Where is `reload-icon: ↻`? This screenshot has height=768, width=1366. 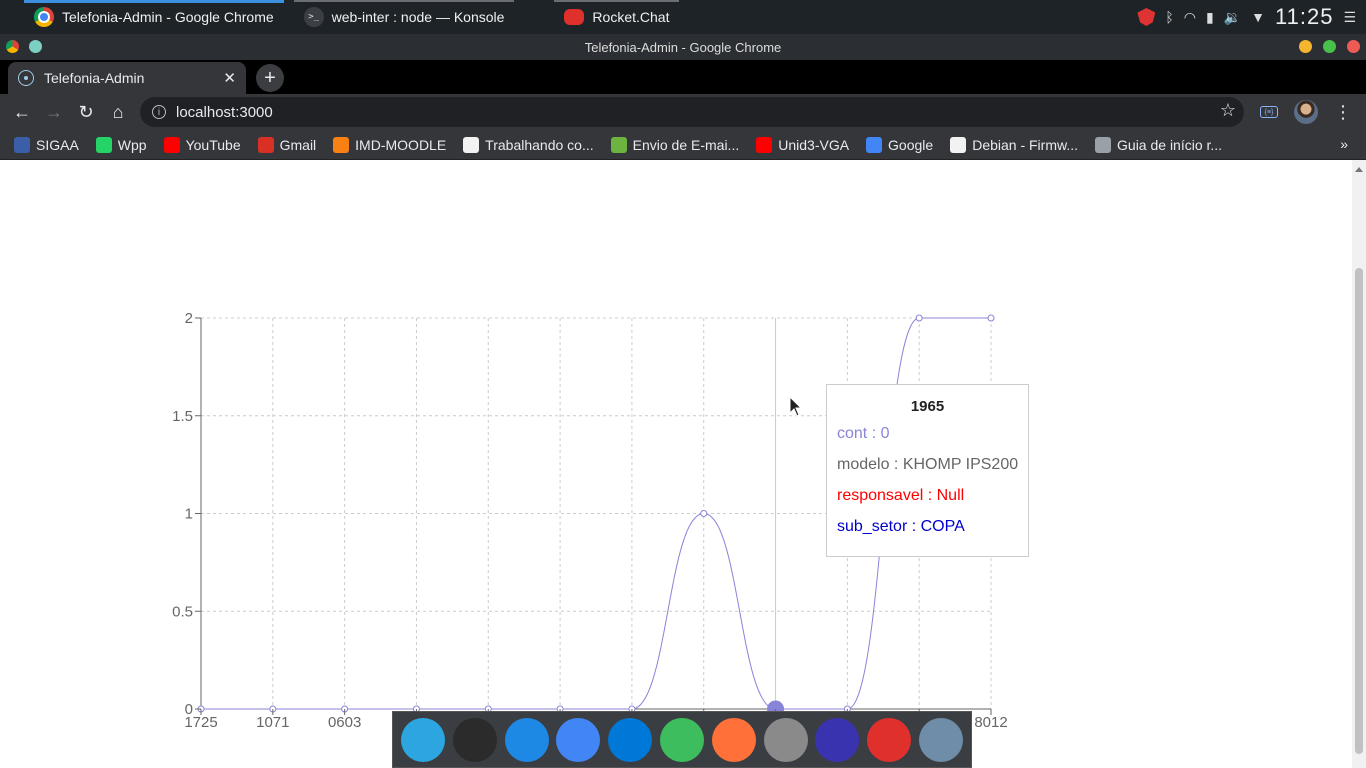 reload-icon: ↻ is located at coordinates (86, 112).